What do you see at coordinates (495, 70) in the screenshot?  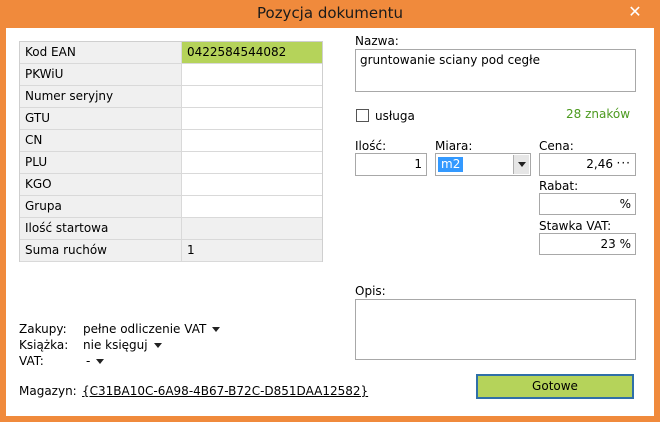 I see `nazwa-input: gruntowanie sciany pod cegłe` at bounding box center [495, 70].